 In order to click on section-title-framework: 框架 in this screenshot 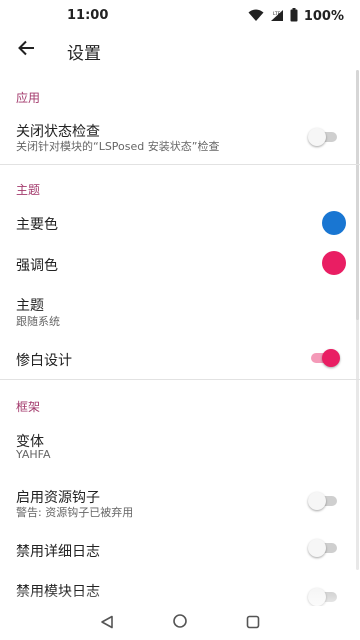, I will do `click(28, 407)`.